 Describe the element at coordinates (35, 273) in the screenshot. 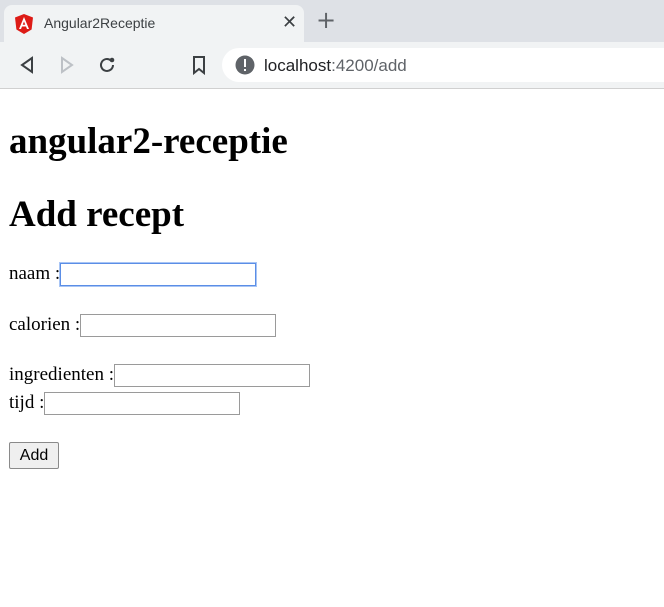

I see `naam-label: naam :` at that location.